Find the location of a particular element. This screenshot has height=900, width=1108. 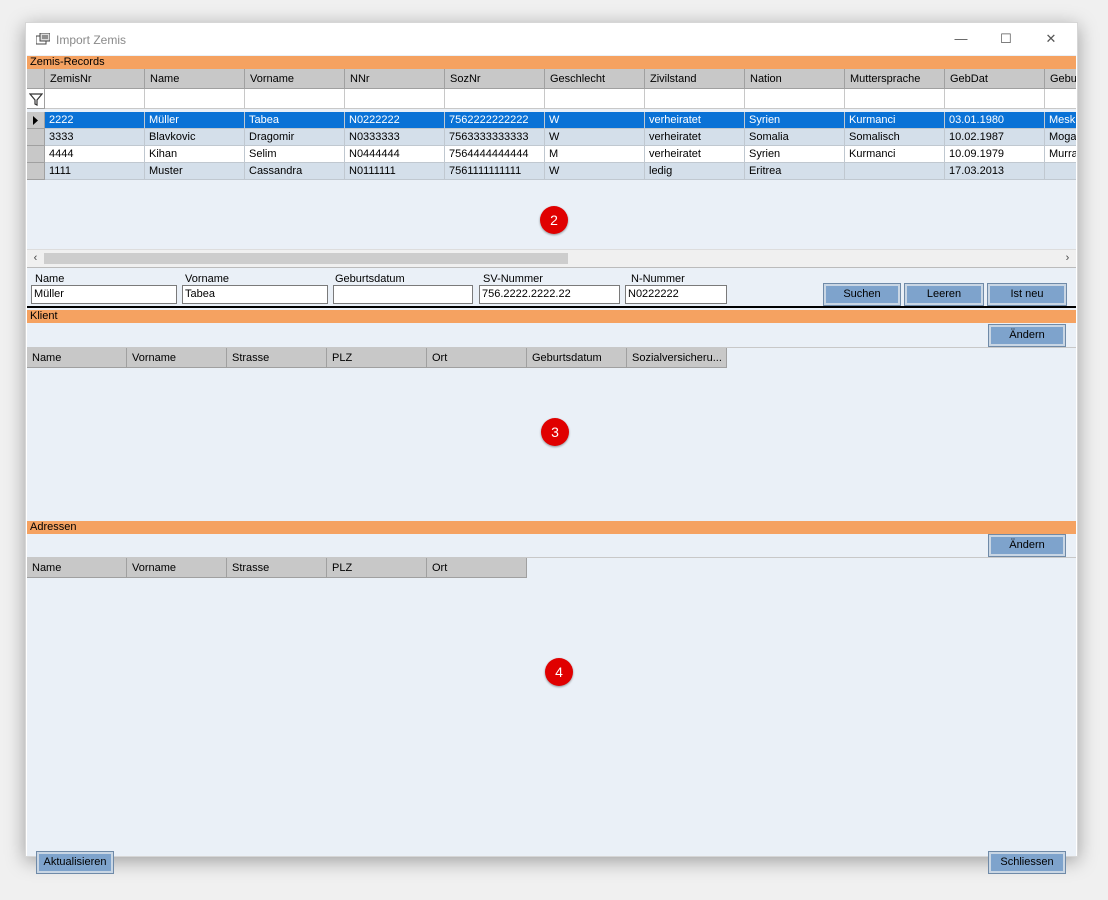

filter-icon is located at coordinates (36, 100).